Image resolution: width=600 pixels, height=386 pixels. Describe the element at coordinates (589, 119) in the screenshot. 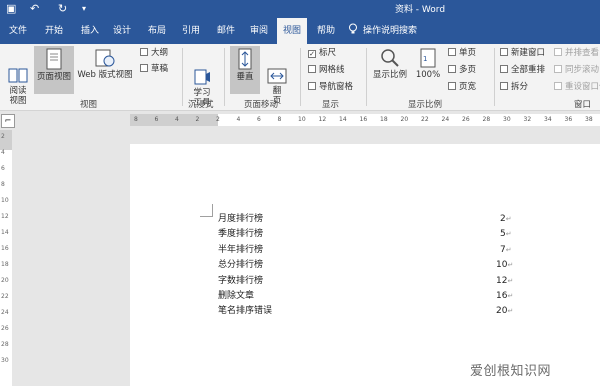

I see `ruler-tick-label: 38` at that location.